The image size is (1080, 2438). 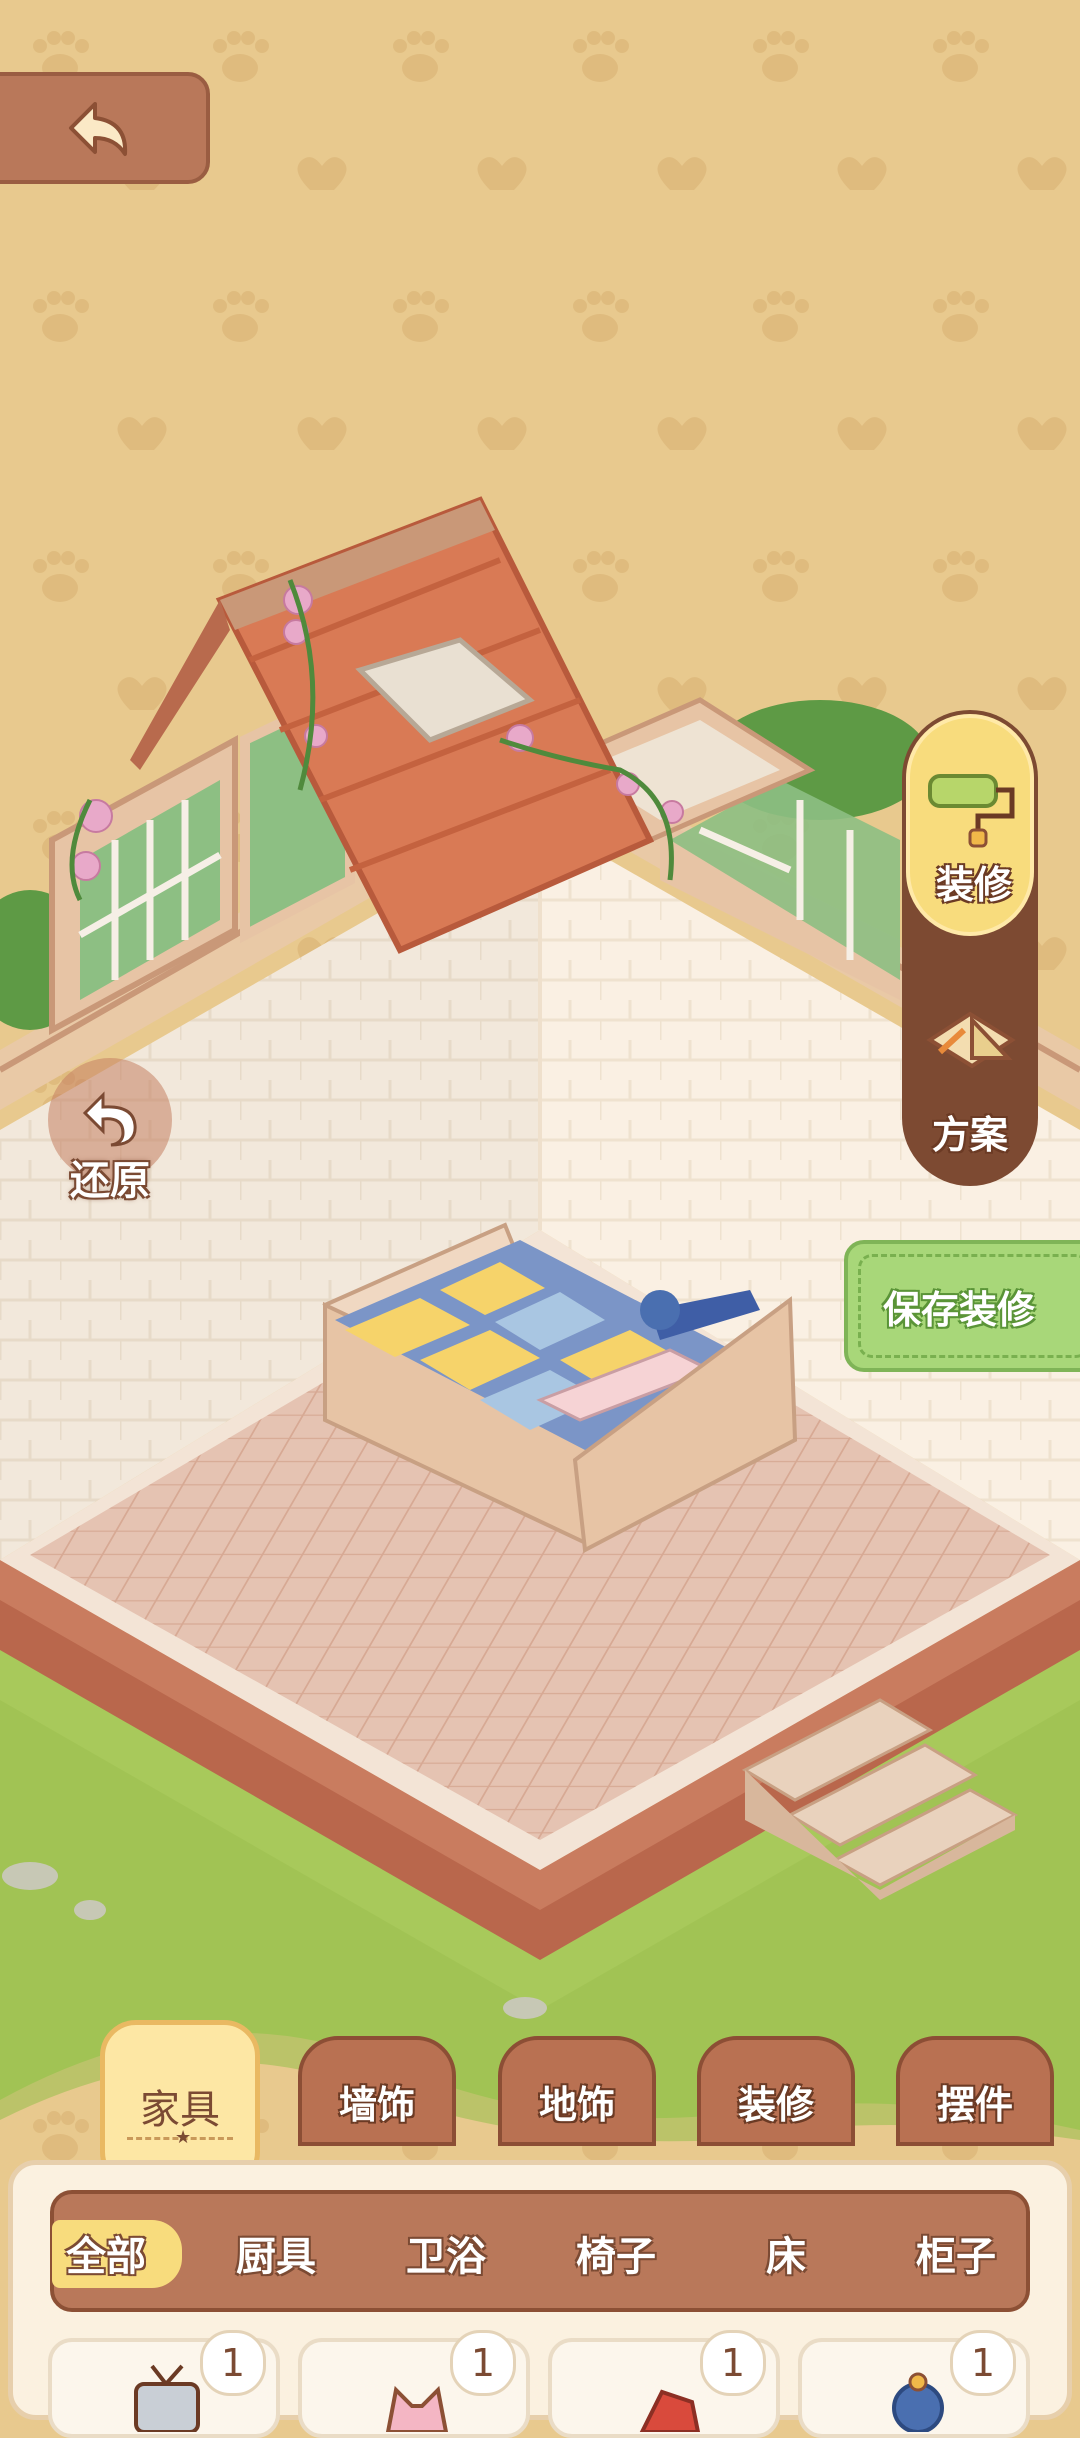 What do you see at coordinates (446, 2253) in the screenshot?
I see `subcategory-bathroom: 卫浴` at bounding box center [446, 2253].